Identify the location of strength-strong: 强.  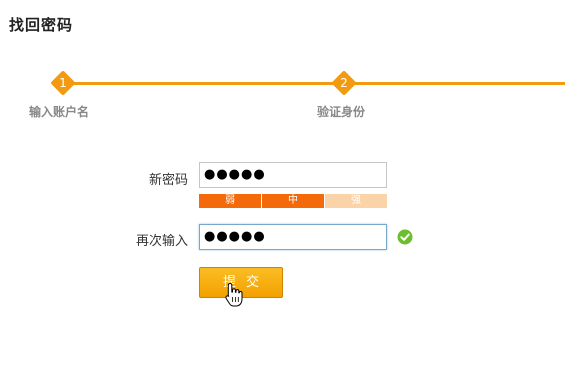
(356, 201).